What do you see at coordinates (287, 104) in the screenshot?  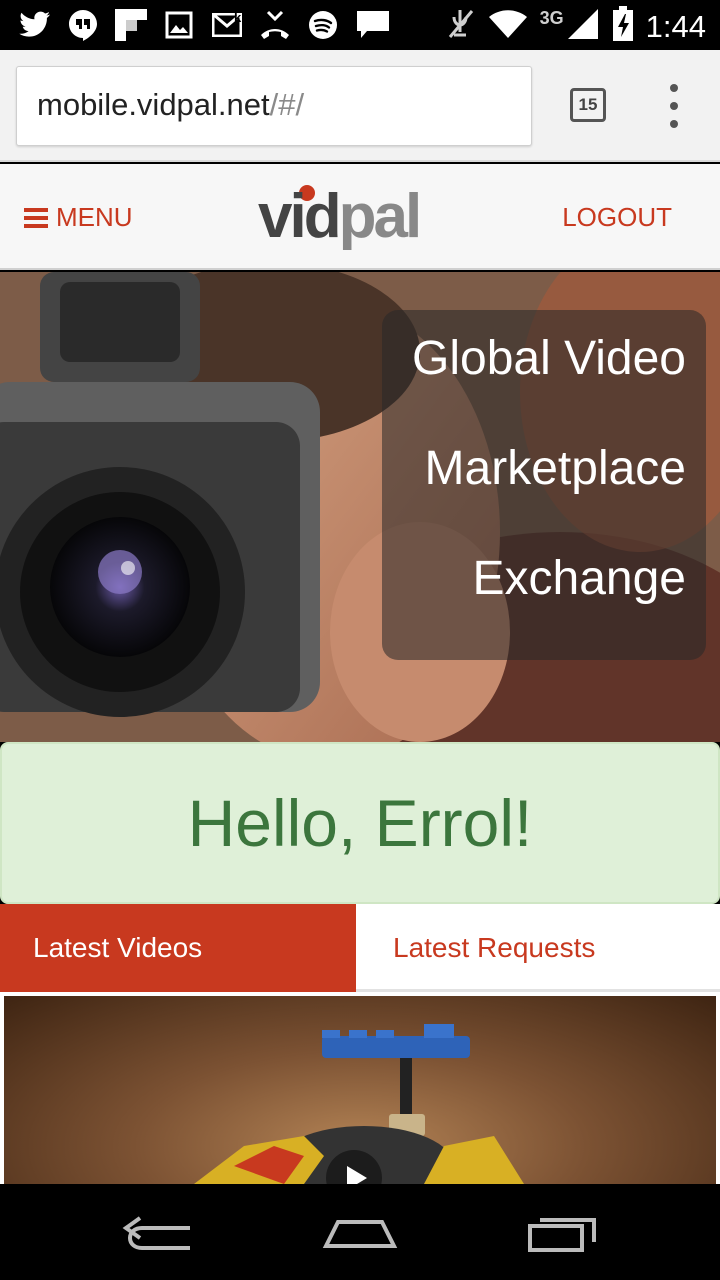 I see `url-path: /#/` at bounding box center [287, 104].